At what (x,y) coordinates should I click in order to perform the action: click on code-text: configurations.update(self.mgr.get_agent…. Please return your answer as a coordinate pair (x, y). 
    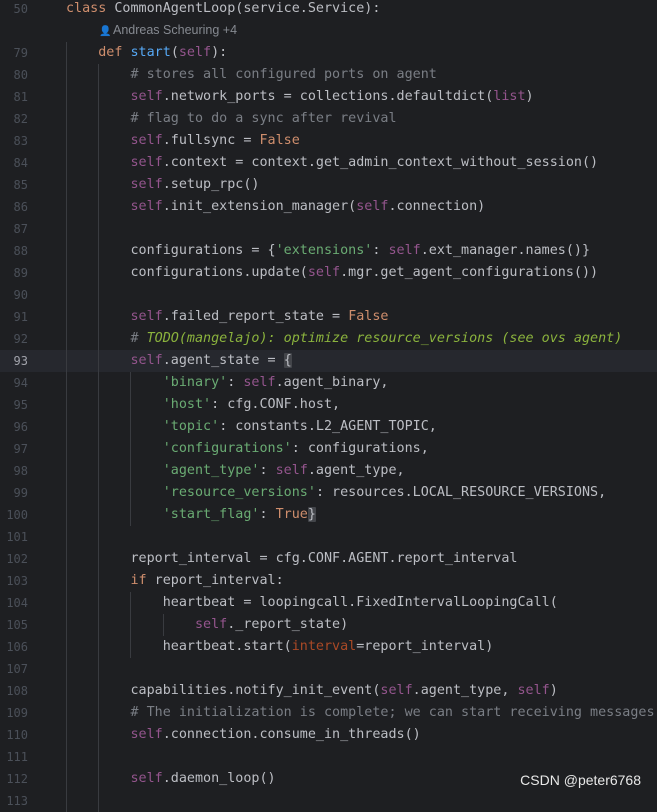
    Looking at the image, I should click on (332, 273).